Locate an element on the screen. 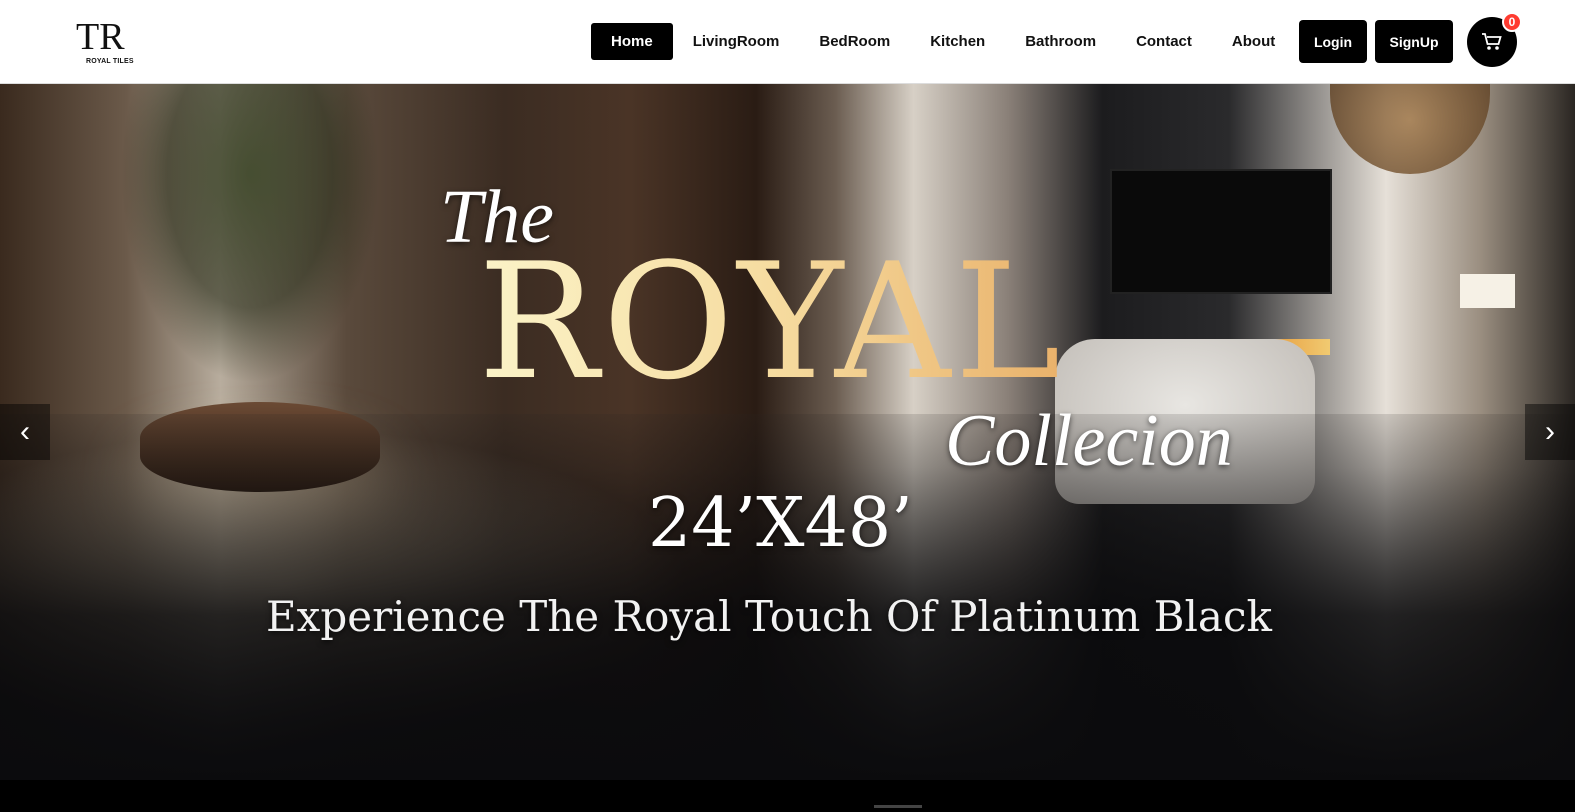 The image size is (1575, 812). carousel-indicator is located at coordinates (898, 806).